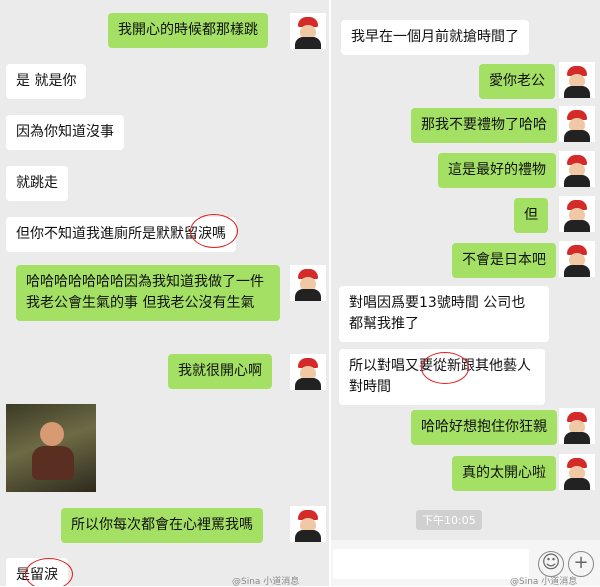 This screenshot has width=600, height=587. What do you see at coordinates (162, 525) in the screenshot?
I see `message-bubble: 所以你每次都會在心裡罵我嗎` at bounding box center [162, 525].